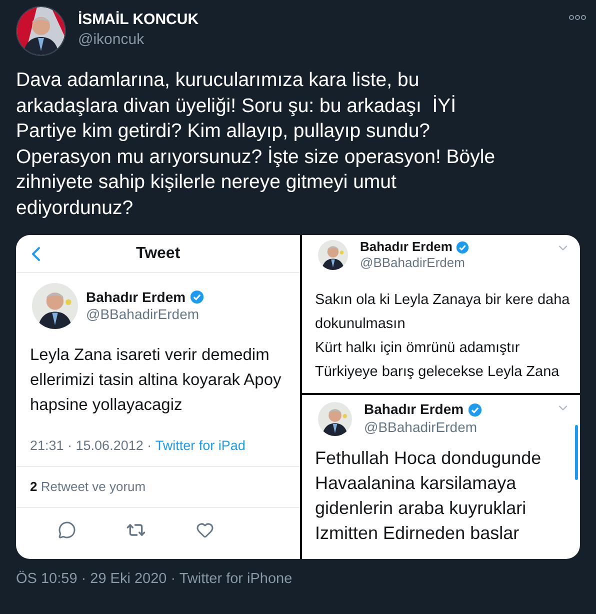 This screenshot has height=614, width=596. I want to click on tweet-text-line: hapsine yollayacagiz, so click(107, 405).